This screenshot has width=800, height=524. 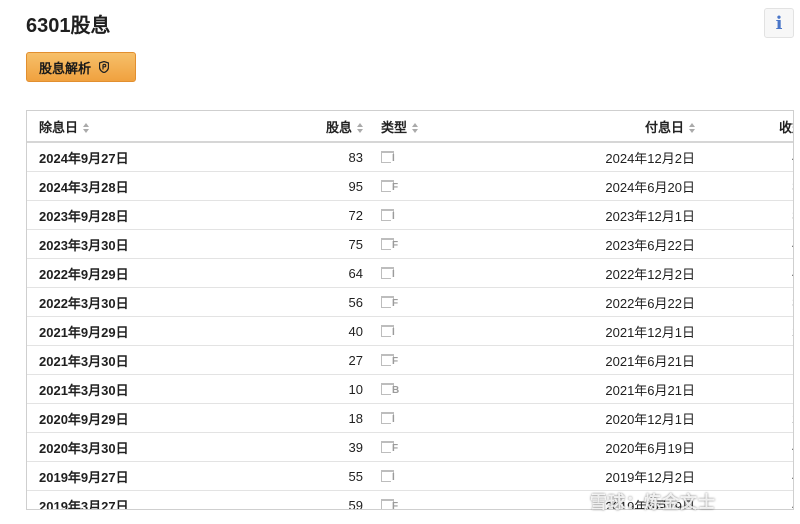 What do you see at coordinates (154, 273) in the screenshot?
I see `ex-date-cell: 2022年9月29日` at bounding box center [154, 273].